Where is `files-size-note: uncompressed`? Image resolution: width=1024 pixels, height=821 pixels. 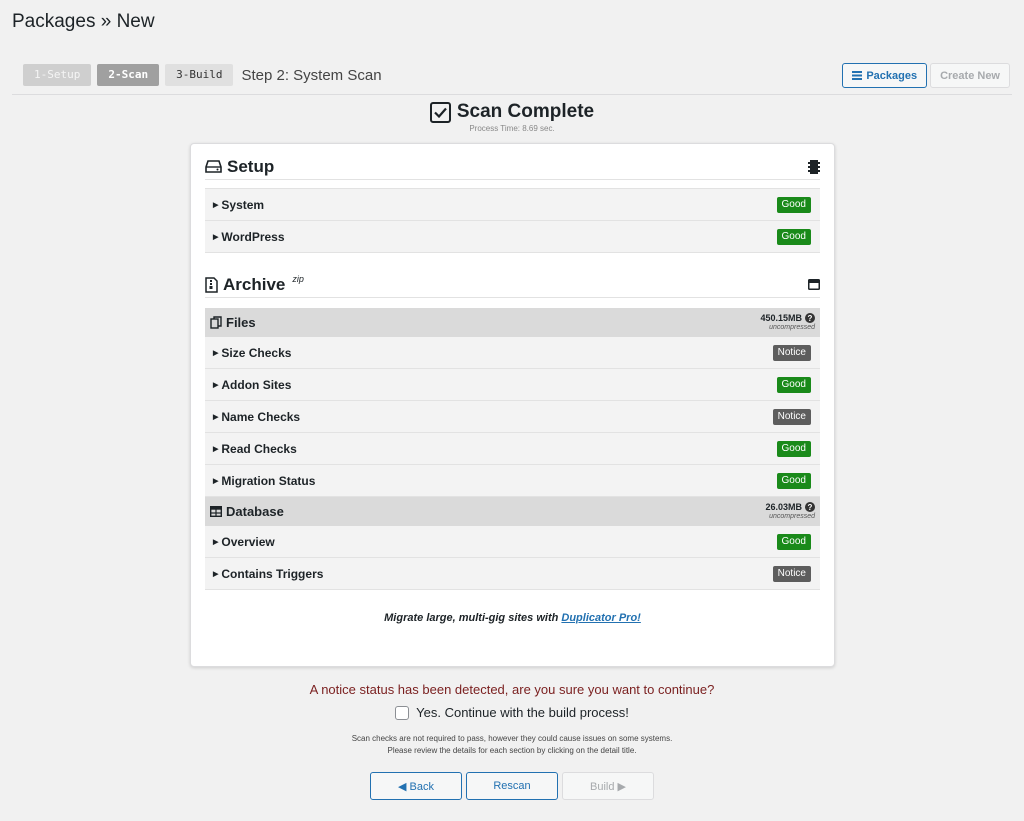 files-size-note: uncompressed is located at coordinates (792, 327).